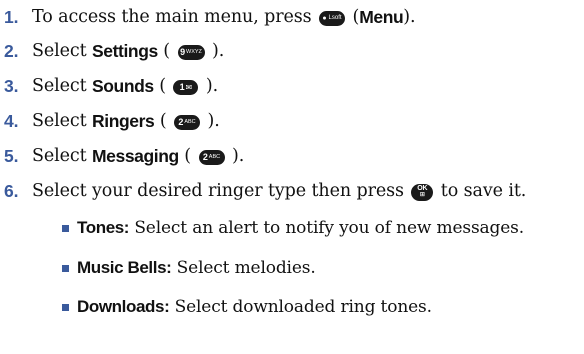 The height and width of the screenshot is (354, 584). What do you see at coordinates (191, 52) in the screenshot?
I see `key-9-icon: 9 WXYZ` at bounding box center [191, 52].